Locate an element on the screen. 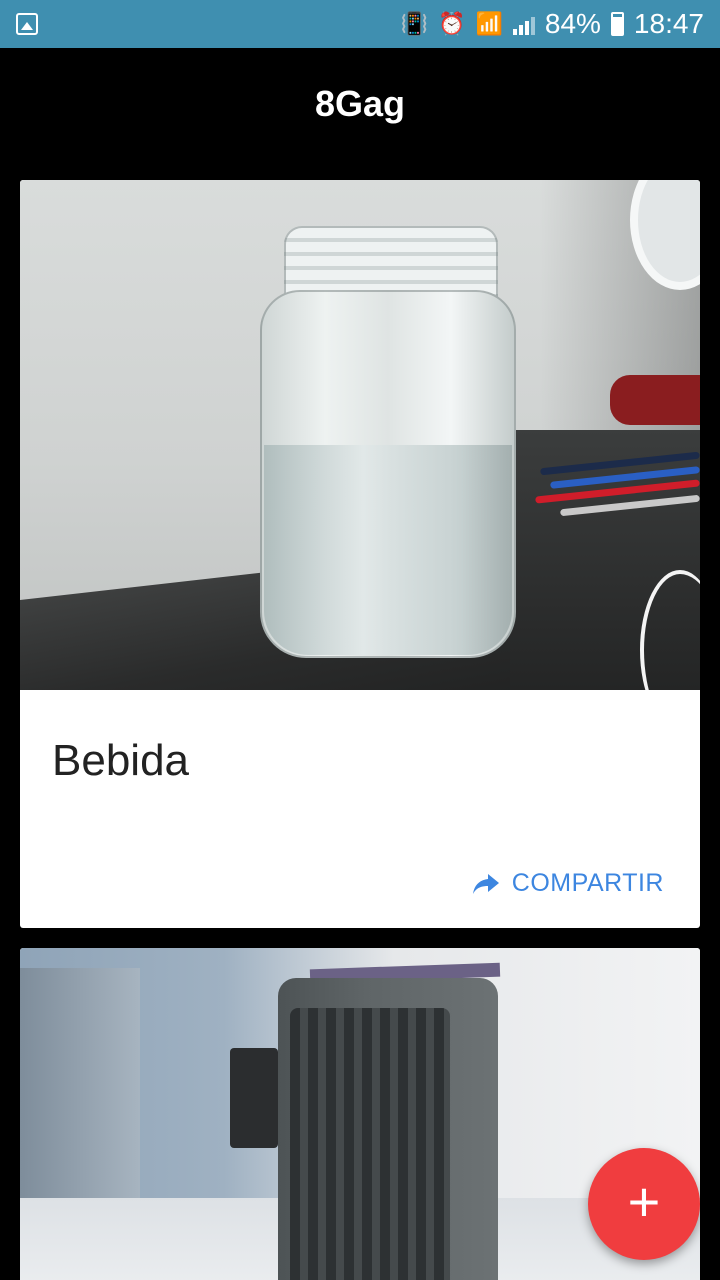  app-bar: 8Gag is located at coordinates (360, 104).